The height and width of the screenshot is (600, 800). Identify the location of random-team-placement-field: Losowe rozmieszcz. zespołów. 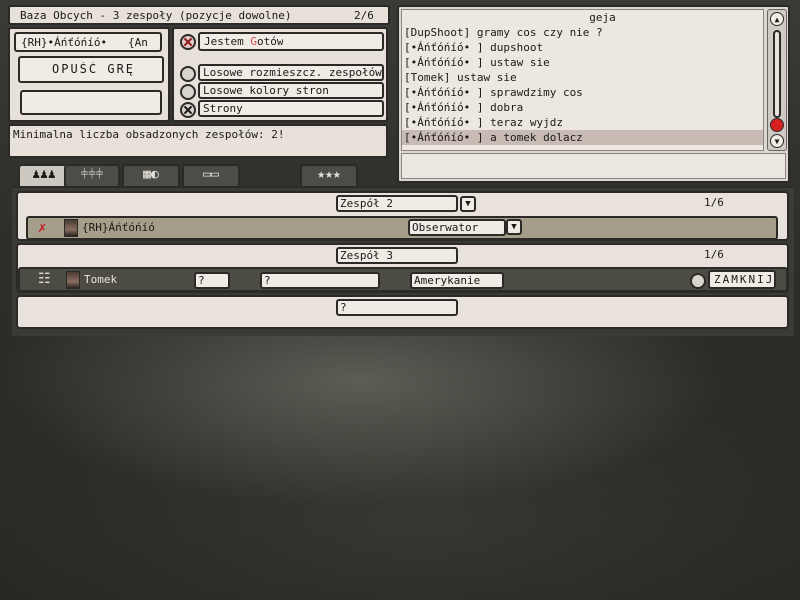
(291, 72).